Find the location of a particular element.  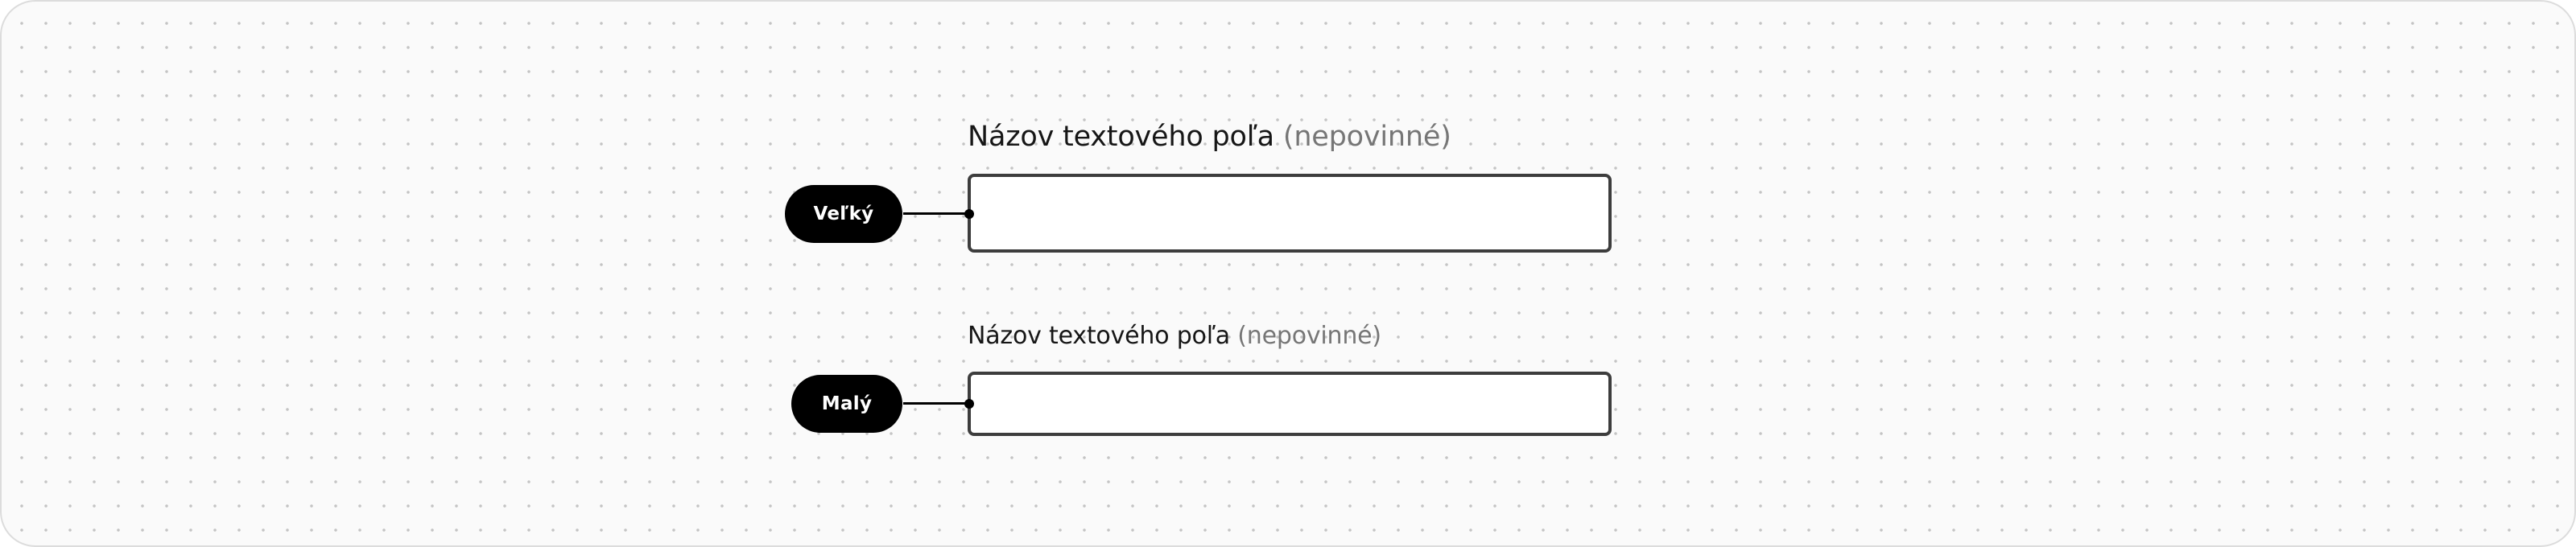

small-text-input is located at coordinates (1290, 404).